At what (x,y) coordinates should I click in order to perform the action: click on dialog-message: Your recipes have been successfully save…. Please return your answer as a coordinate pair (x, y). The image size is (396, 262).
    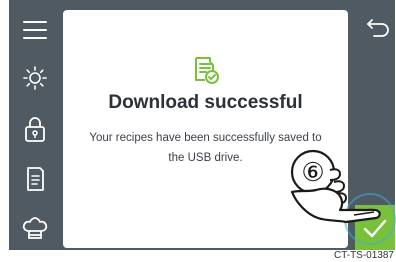
    Looking at the image, I should click on (205, 148).